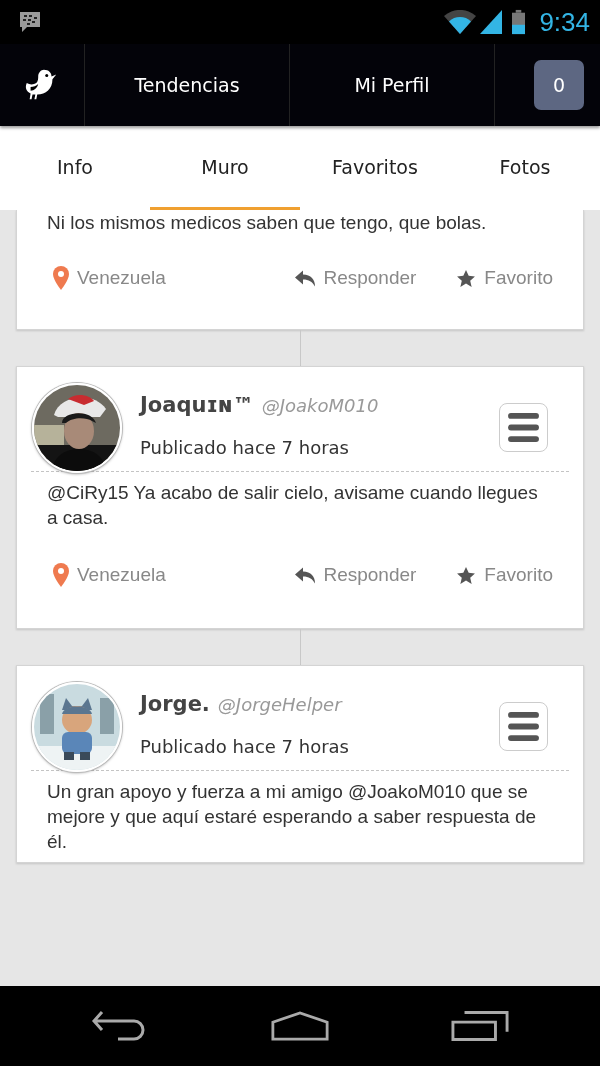 The width and height of the screenshot is (600, 1066). I want to click on signal-icon, so click(491, 22).